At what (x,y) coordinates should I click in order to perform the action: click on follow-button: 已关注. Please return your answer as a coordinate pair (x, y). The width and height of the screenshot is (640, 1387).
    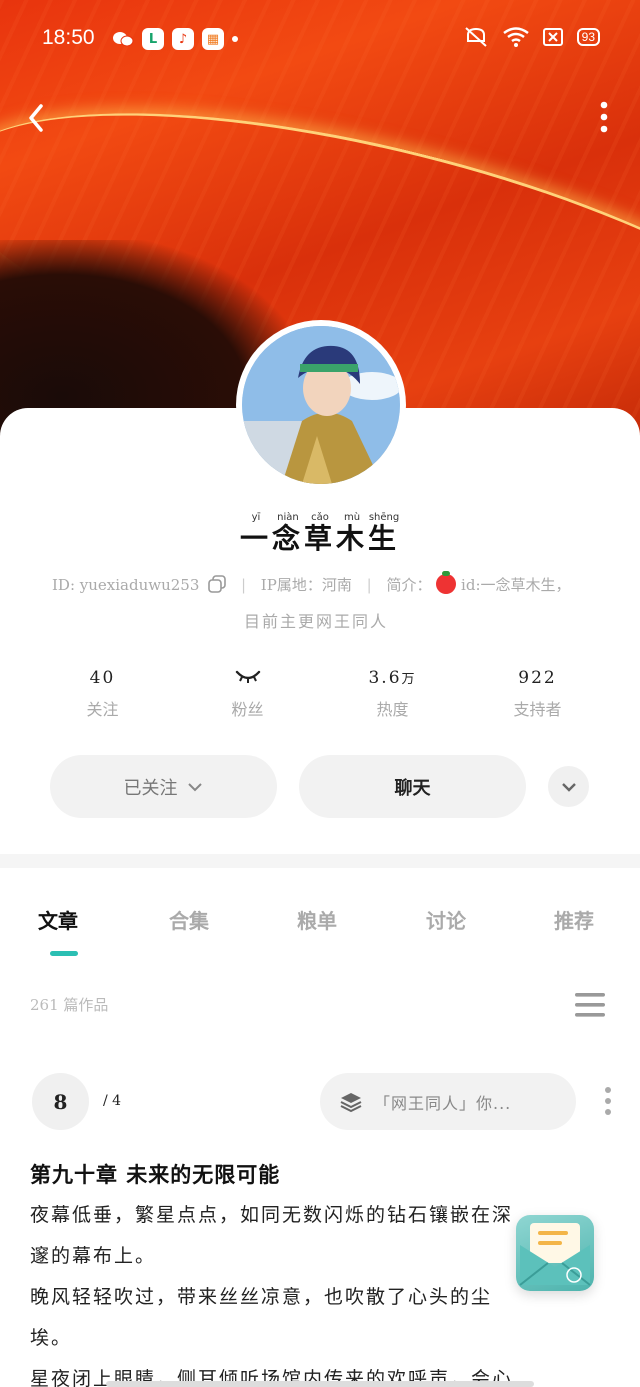
    Looking at the image, I should click on (163, 786).